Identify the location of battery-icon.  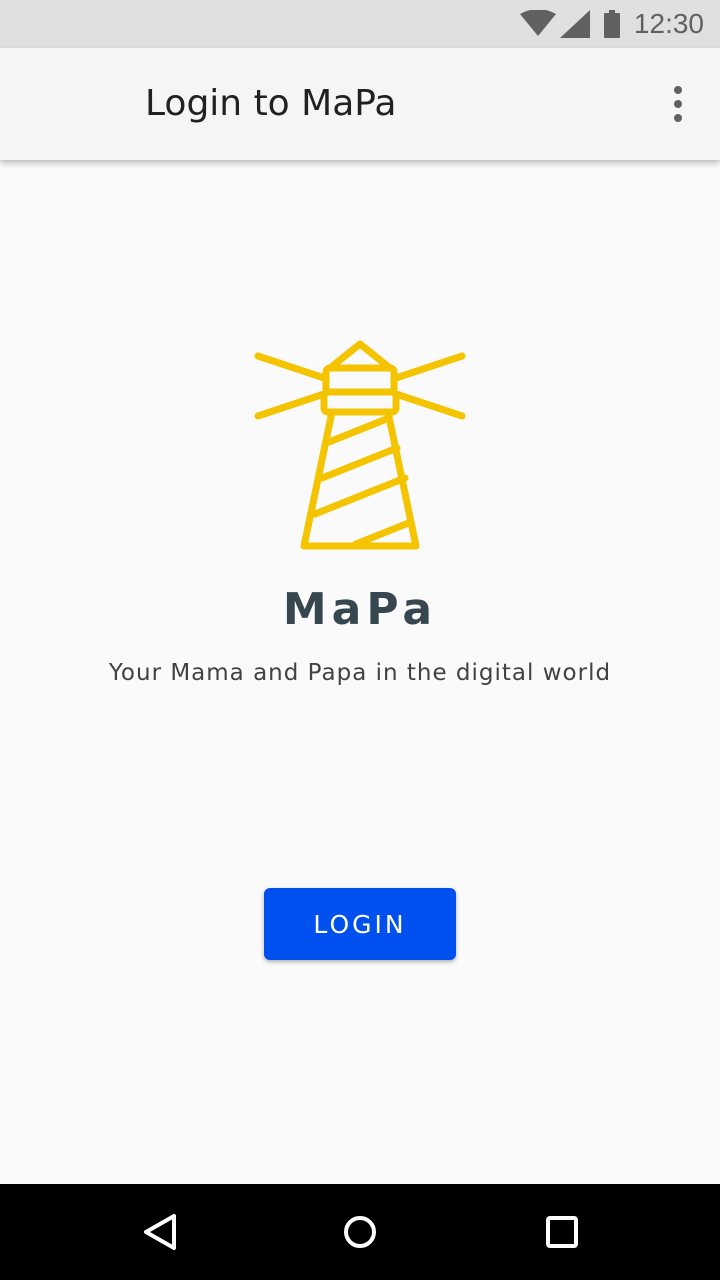
(611, 24).